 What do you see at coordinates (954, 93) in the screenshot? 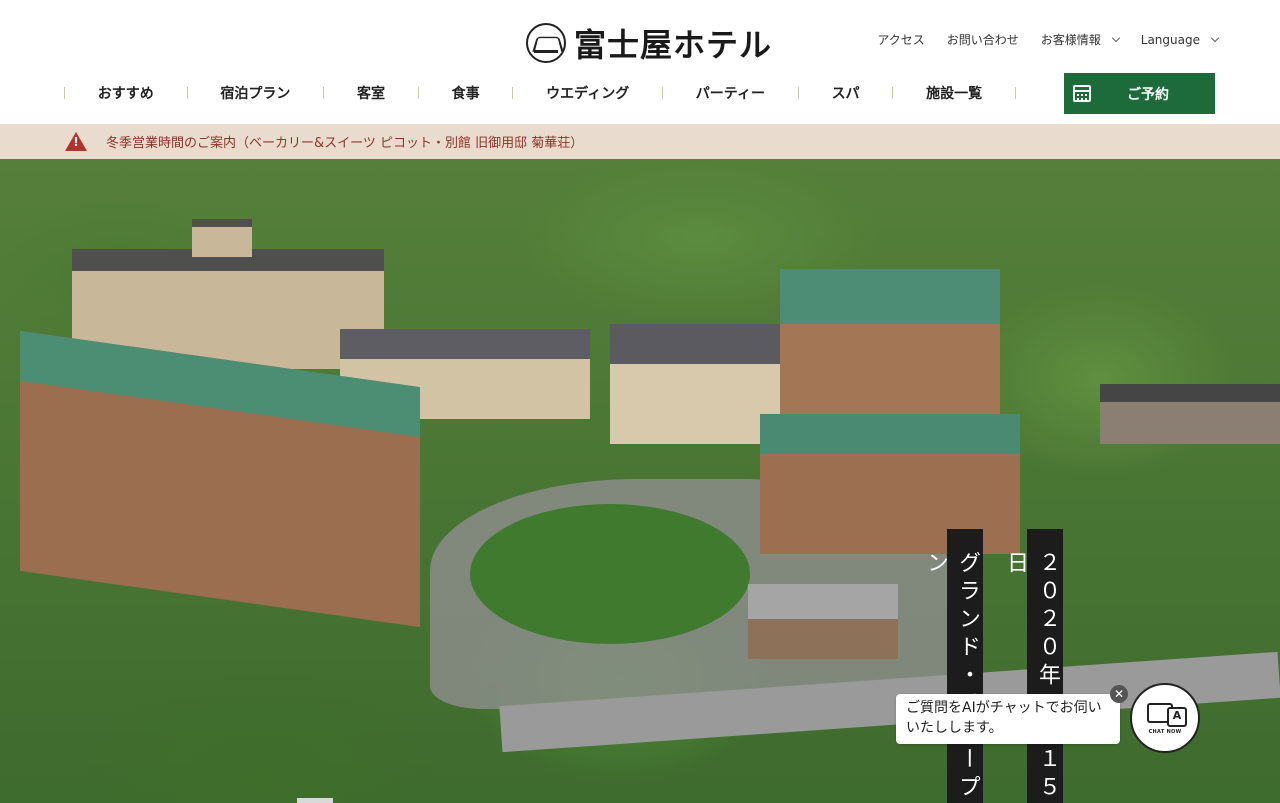
I see `nav-item-facilities: 施設一覧` at bounding box center [954, 93].